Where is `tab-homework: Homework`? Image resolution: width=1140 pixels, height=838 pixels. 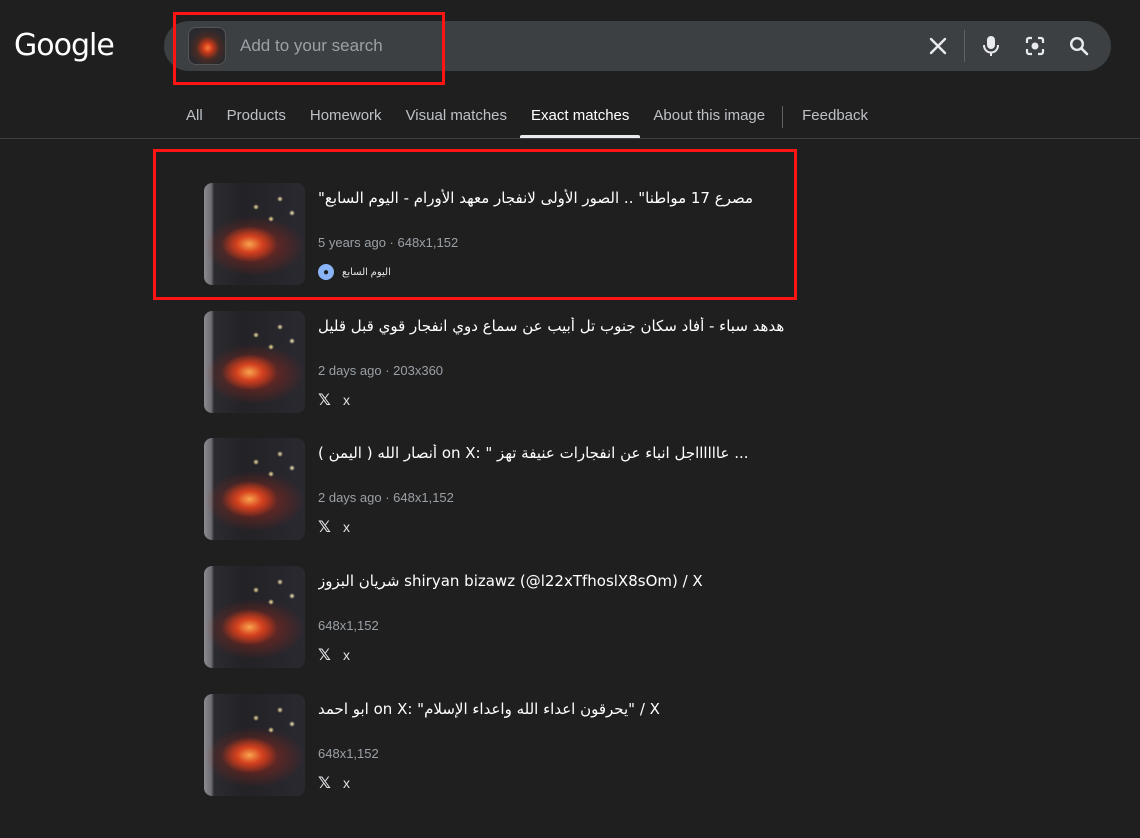 tab-homework: Homework is located at coordinates (346, 122).